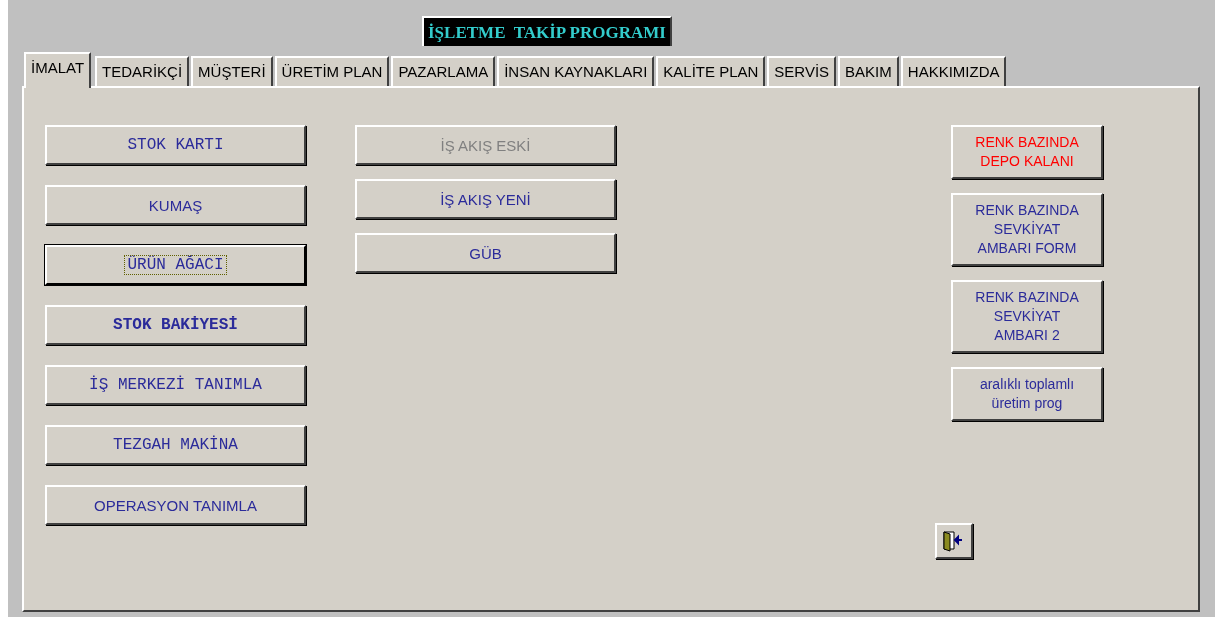  What do you see at coordinates (1027, 229) in the screenshot?
I see `menu-button: RENK BAZINDA SEVKİYAT AMBARI FORM` at bounding box center [1027, 229].